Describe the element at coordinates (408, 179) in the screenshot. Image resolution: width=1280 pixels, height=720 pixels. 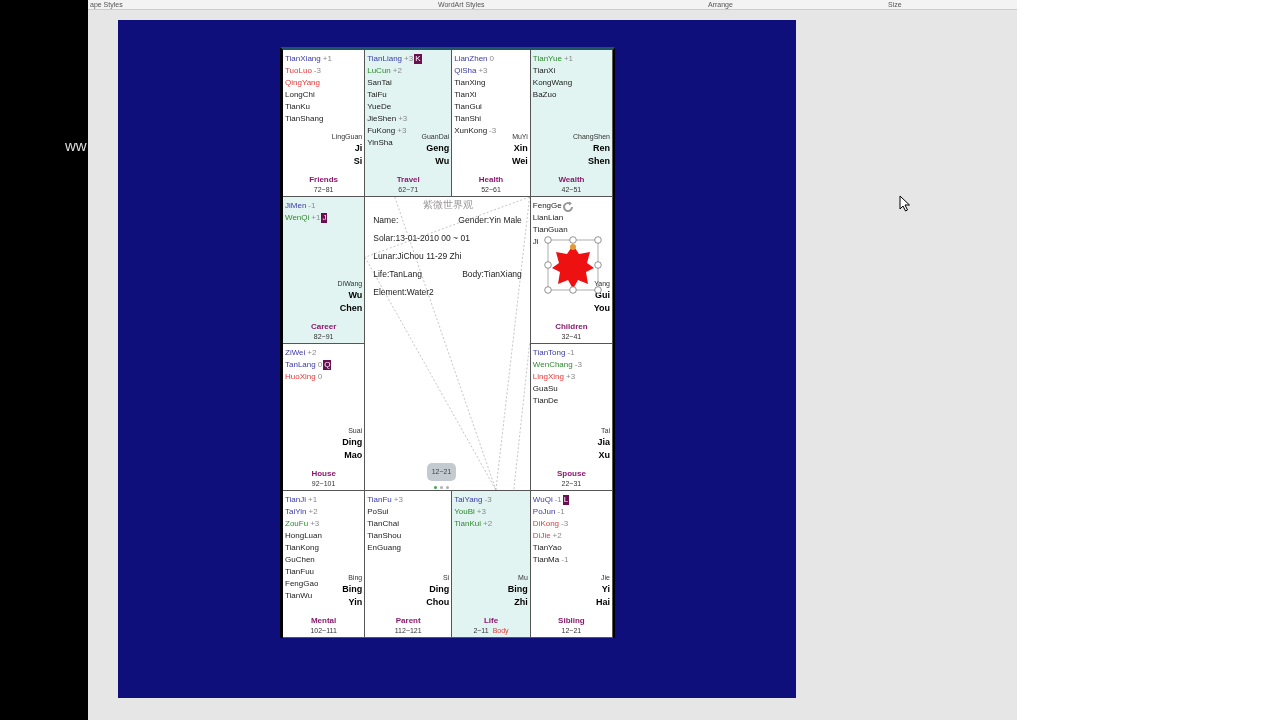
I see `palace-name: Travel` at that location.